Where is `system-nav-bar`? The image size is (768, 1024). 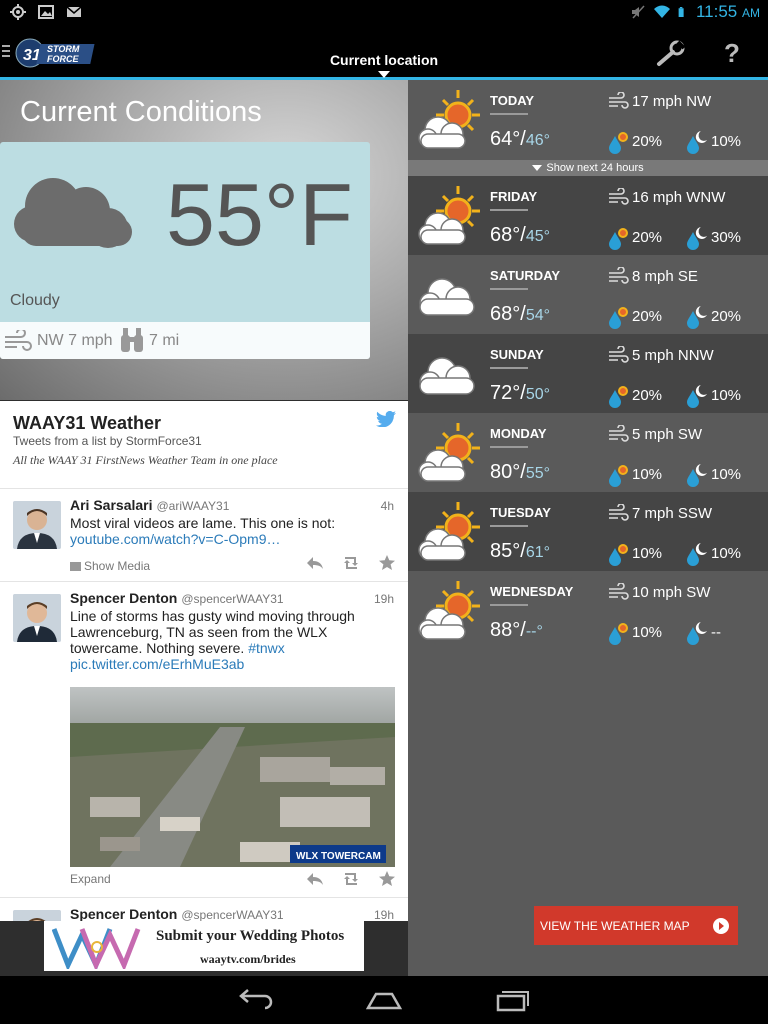 system-nav-bar is located at coordinates (384, 1000).